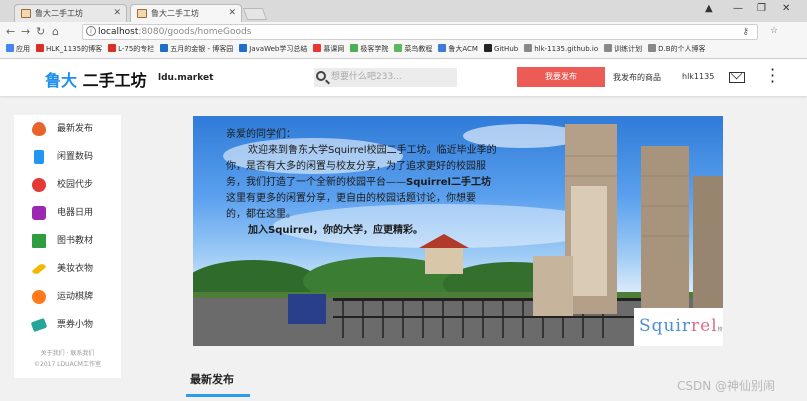 The height and width of the screenshot is (401, 807). Describe the element at coordinates (628, 49) in the screenshot. I see `bookmark-label: 训练计划` at that location.